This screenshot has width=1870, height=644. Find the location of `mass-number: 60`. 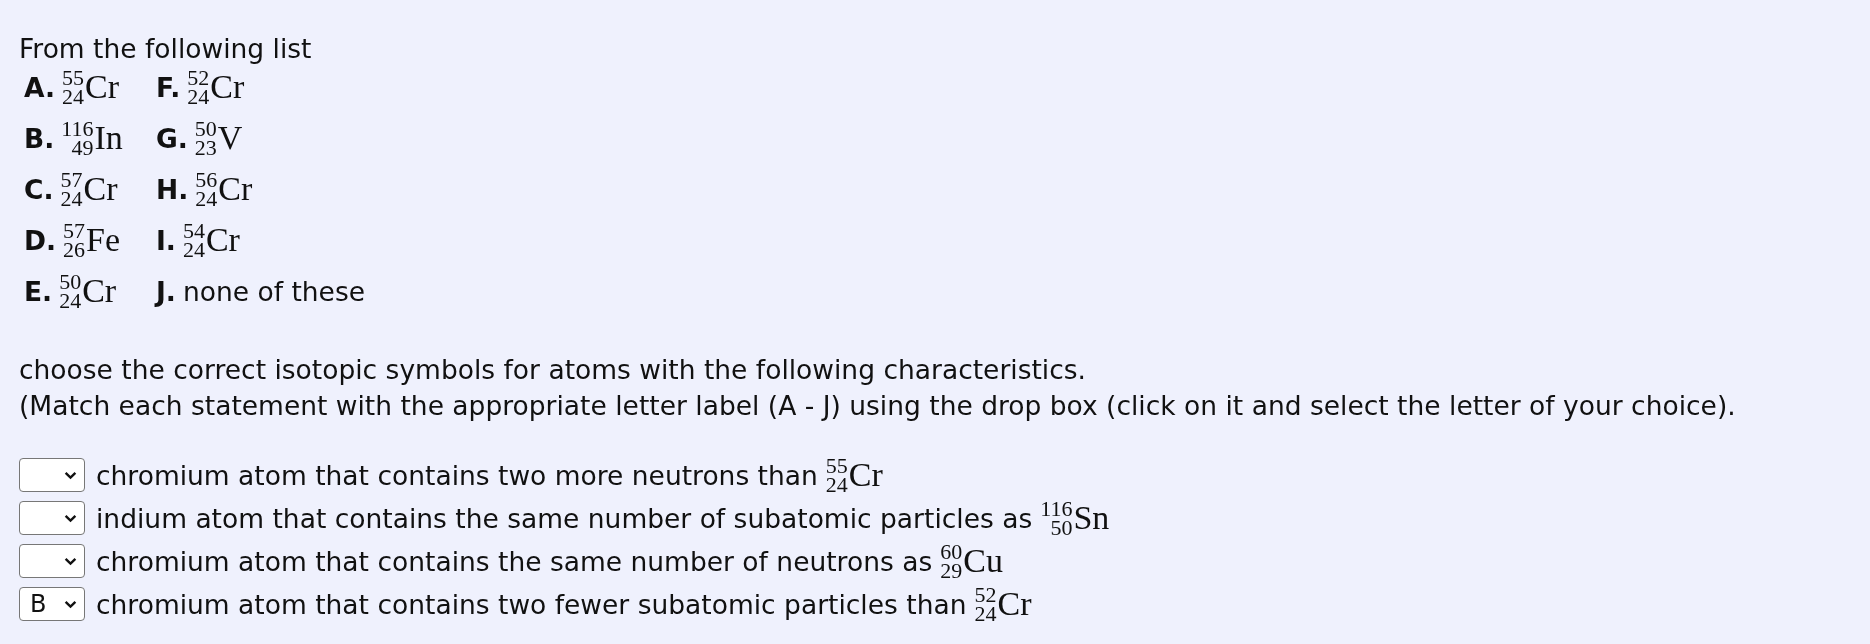

mass-number: 60 is located at coordinates (951, 551).